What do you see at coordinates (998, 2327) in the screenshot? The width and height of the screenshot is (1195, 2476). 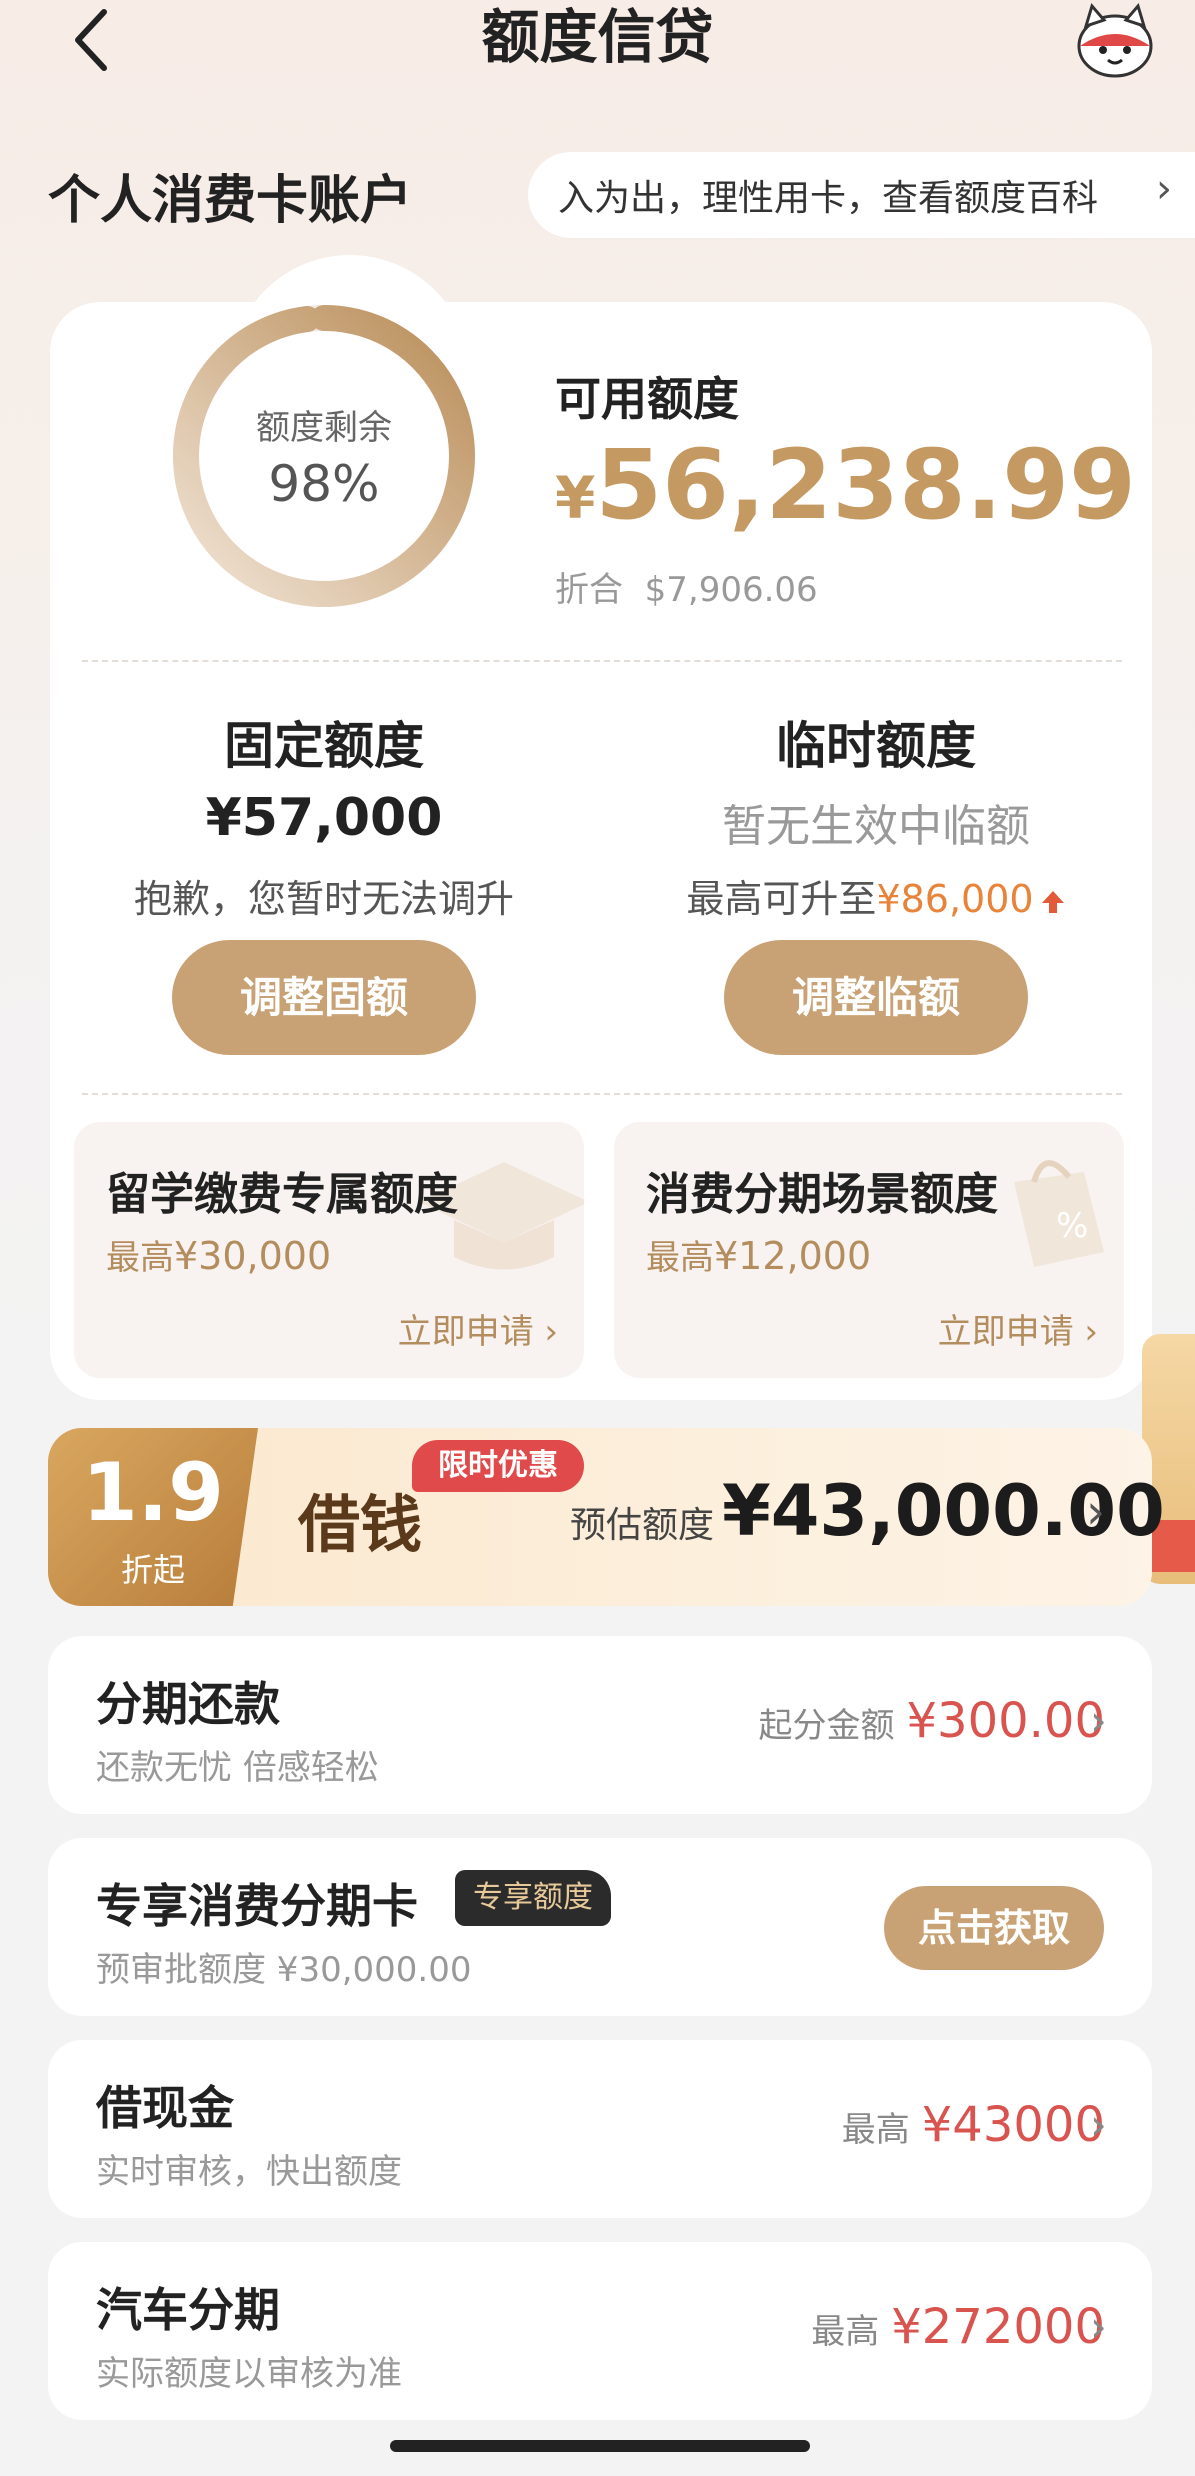 I see `right-amount: ¥272000` at bounding box center [998, 2327].